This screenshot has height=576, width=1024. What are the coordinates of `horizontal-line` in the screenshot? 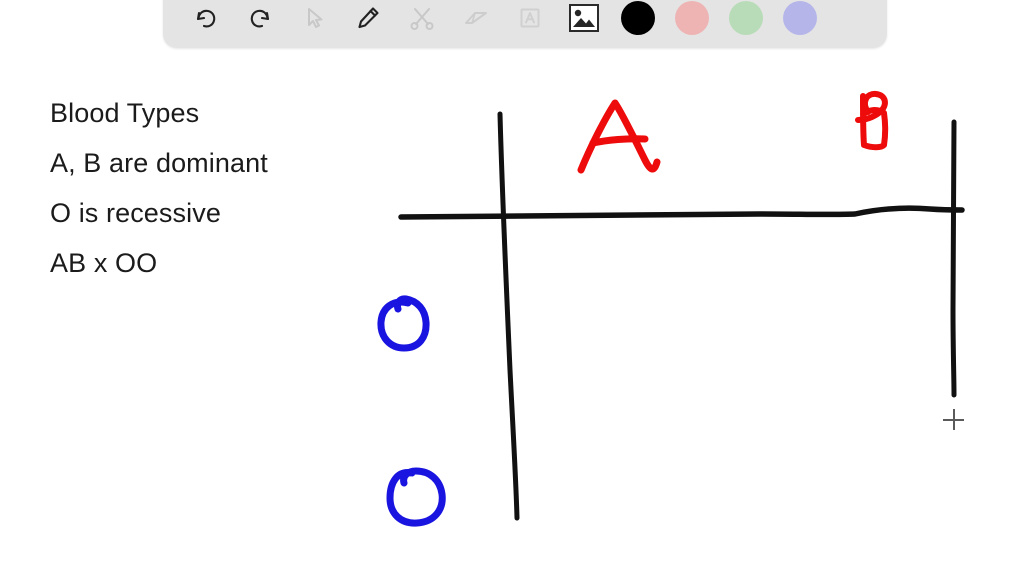 It's located at (681, 212).